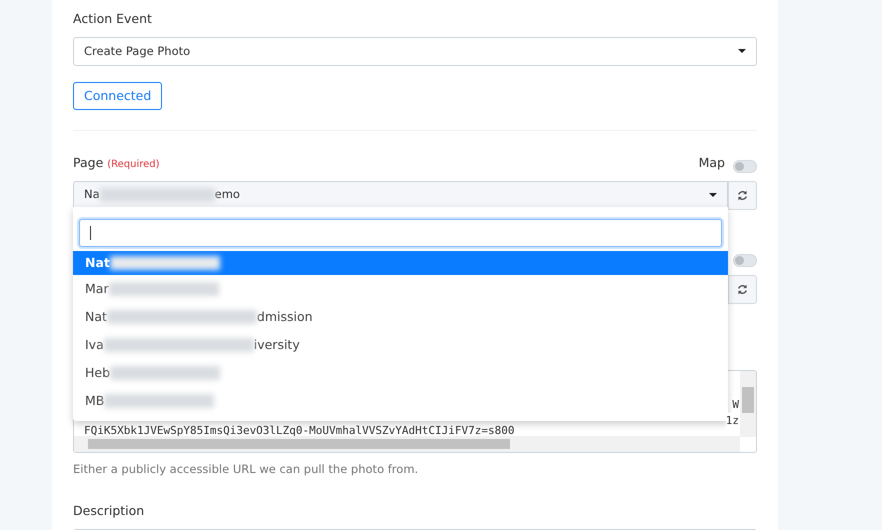 Image resolution: width=882 pixels, height=530 pixels. What do you see at coordinates (748, 403) in the screenshot?
I see `vertical-scrollbar` at bounding box center [748, 403].